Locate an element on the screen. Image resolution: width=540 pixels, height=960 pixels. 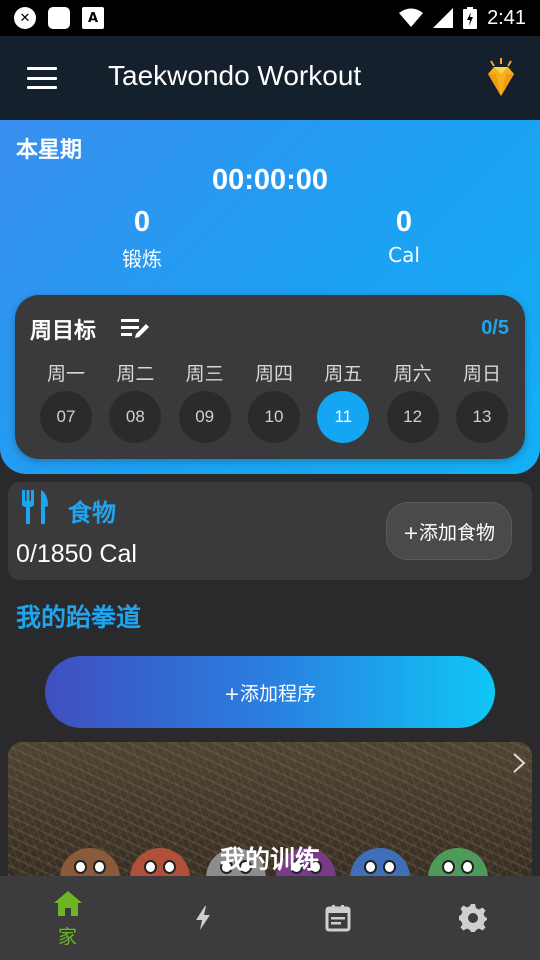
week-day: 周五 11 is located at coordinates (343, 401).